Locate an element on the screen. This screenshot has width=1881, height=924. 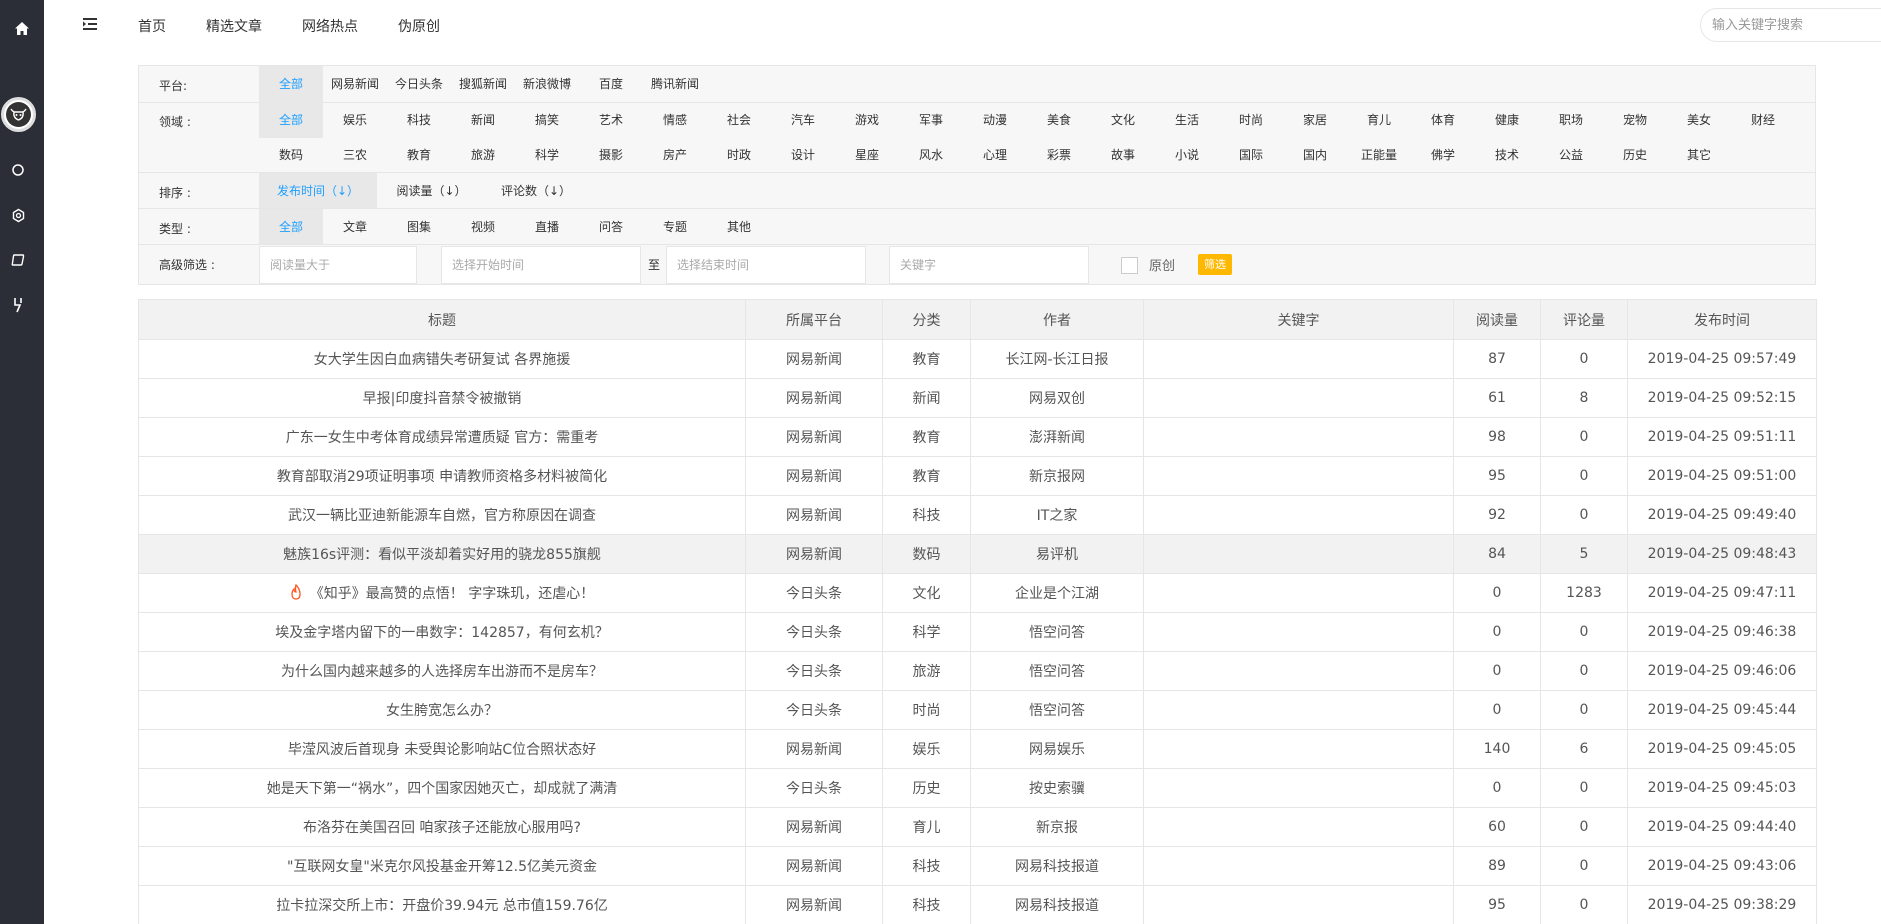
domain-option: 动漫 is located at coordinates (995, 120).